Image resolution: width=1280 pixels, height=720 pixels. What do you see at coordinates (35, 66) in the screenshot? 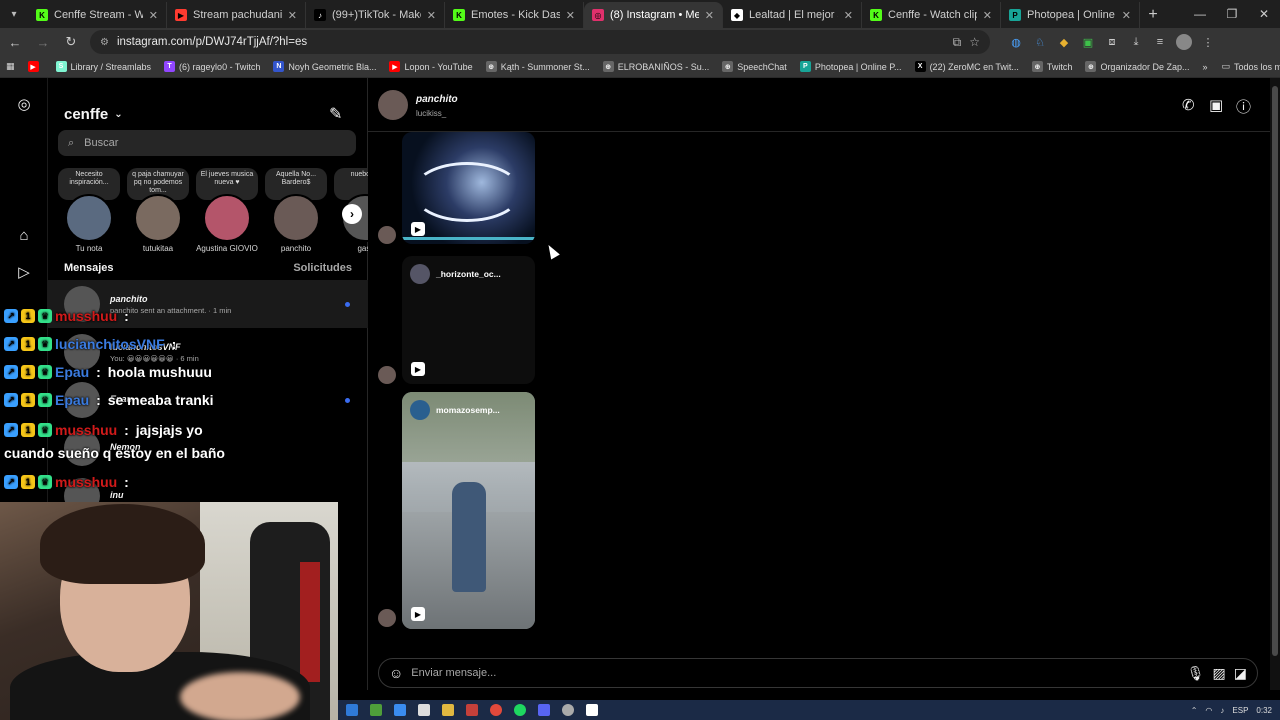
I see `bookmark-item: ▶` at bounding box center [35, 66].